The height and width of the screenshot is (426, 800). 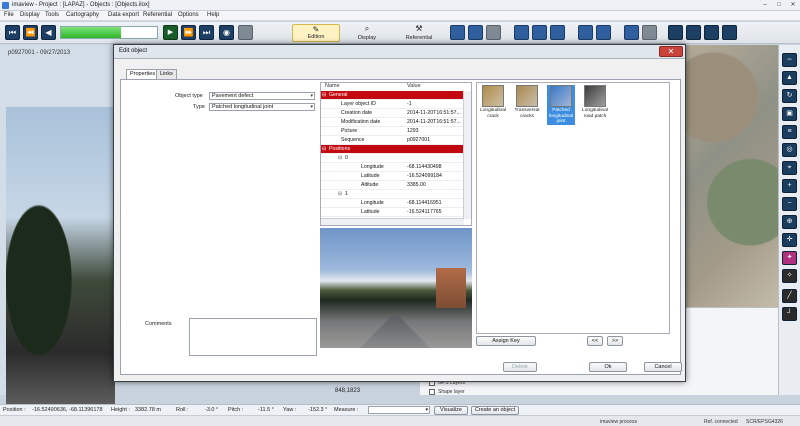 I want to click on zoom-in-icon: +, so click(x=789, y=186).